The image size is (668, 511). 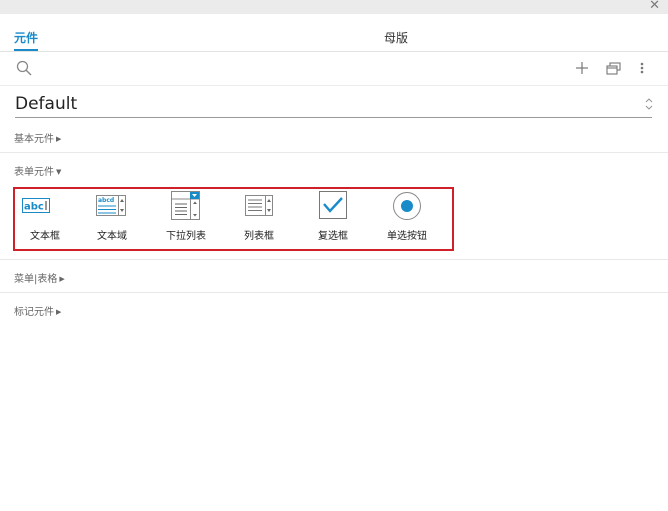 I want to click on droplist-icon, so click(x=185, y=205).